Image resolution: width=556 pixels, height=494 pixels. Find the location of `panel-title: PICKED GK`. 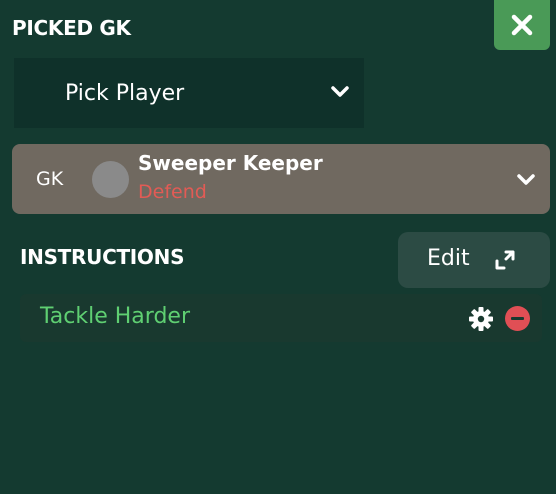

panel-title: PICKED GK is located at coordinates (71, 28).